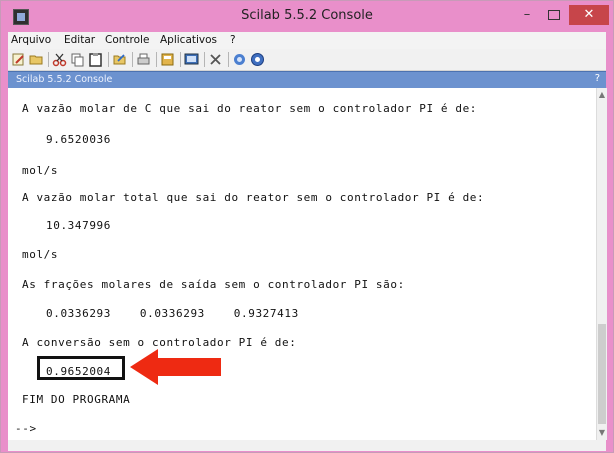 The image size is (614, 453). I want to click on close-button: ✕, so click(589, 15).